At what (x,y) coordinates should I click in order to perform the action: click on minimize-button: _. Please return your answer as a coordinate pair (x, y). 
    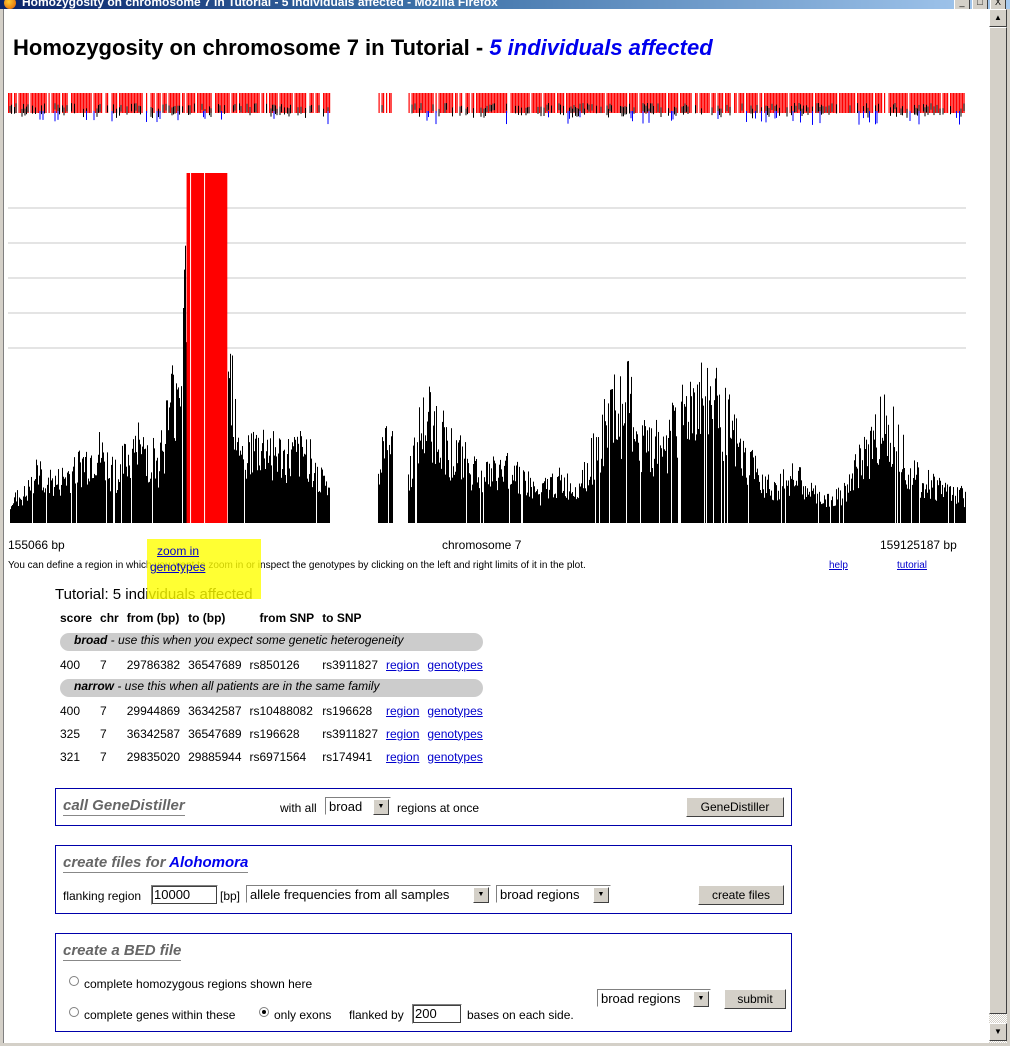
    Looking at the image, I should click on (962, 4).